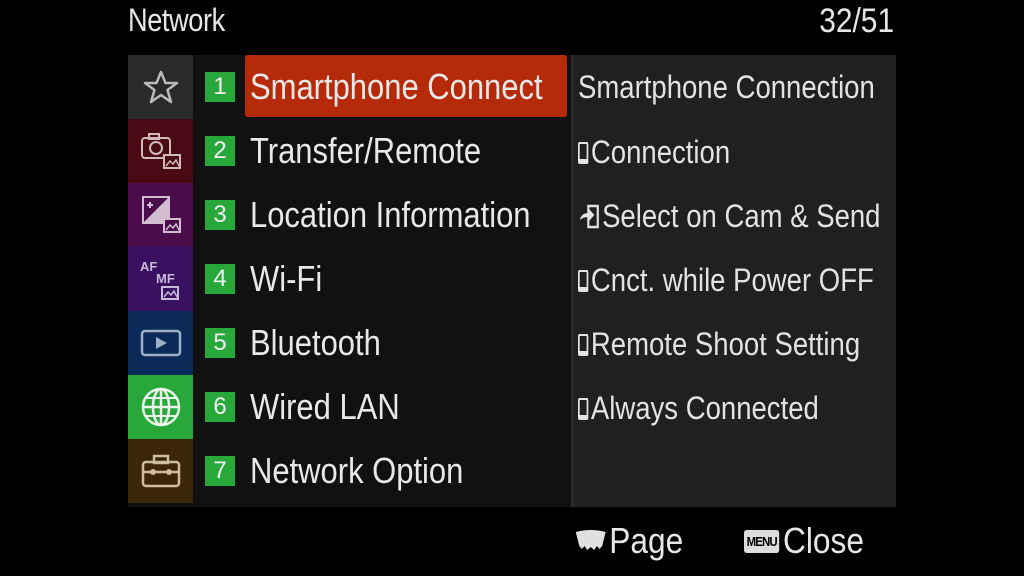  I want to click on detail-item: Remote Shoot Setting, so click(719, 344).